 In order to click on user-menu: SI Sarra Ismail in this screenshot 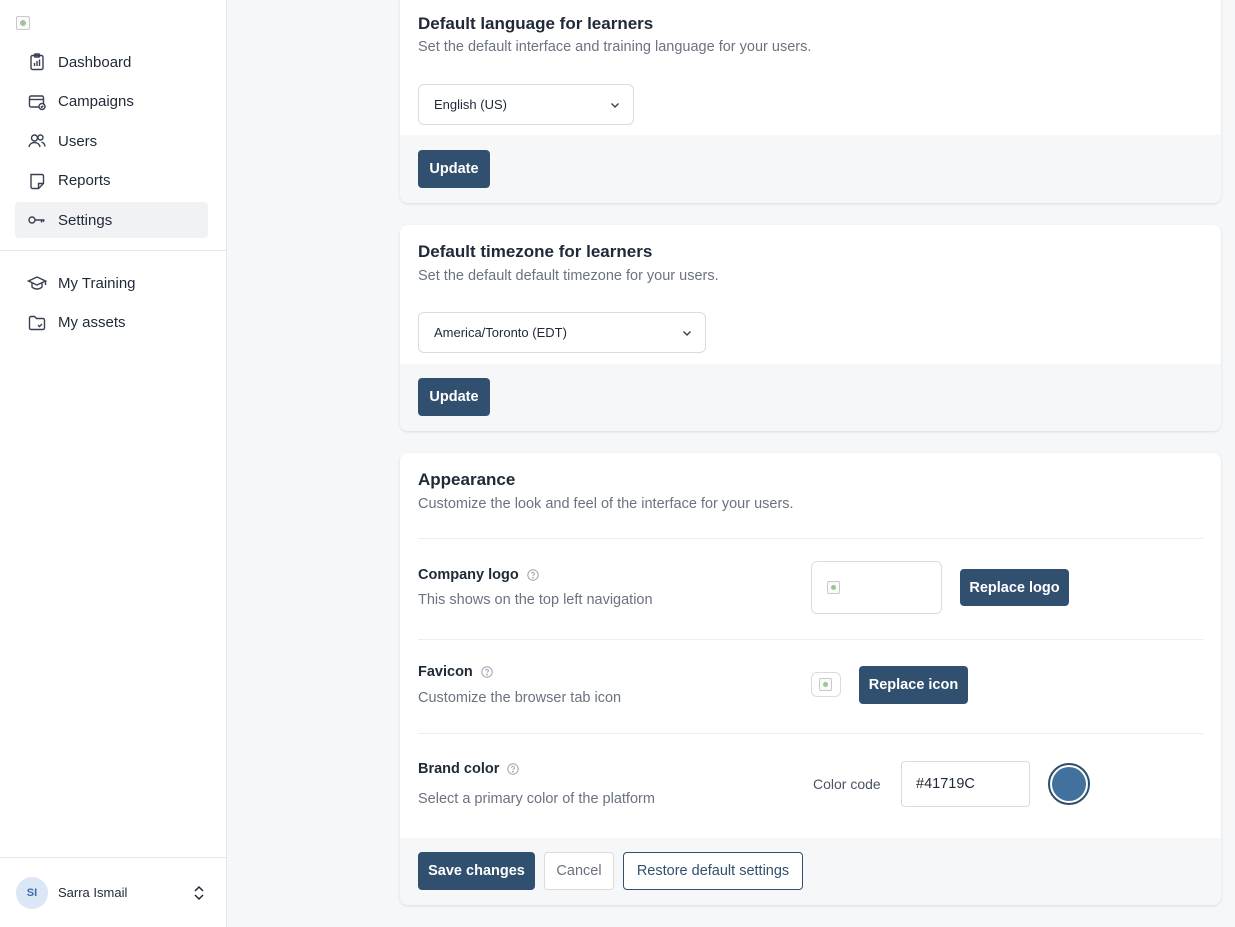, I will do `click(113, 892)`.